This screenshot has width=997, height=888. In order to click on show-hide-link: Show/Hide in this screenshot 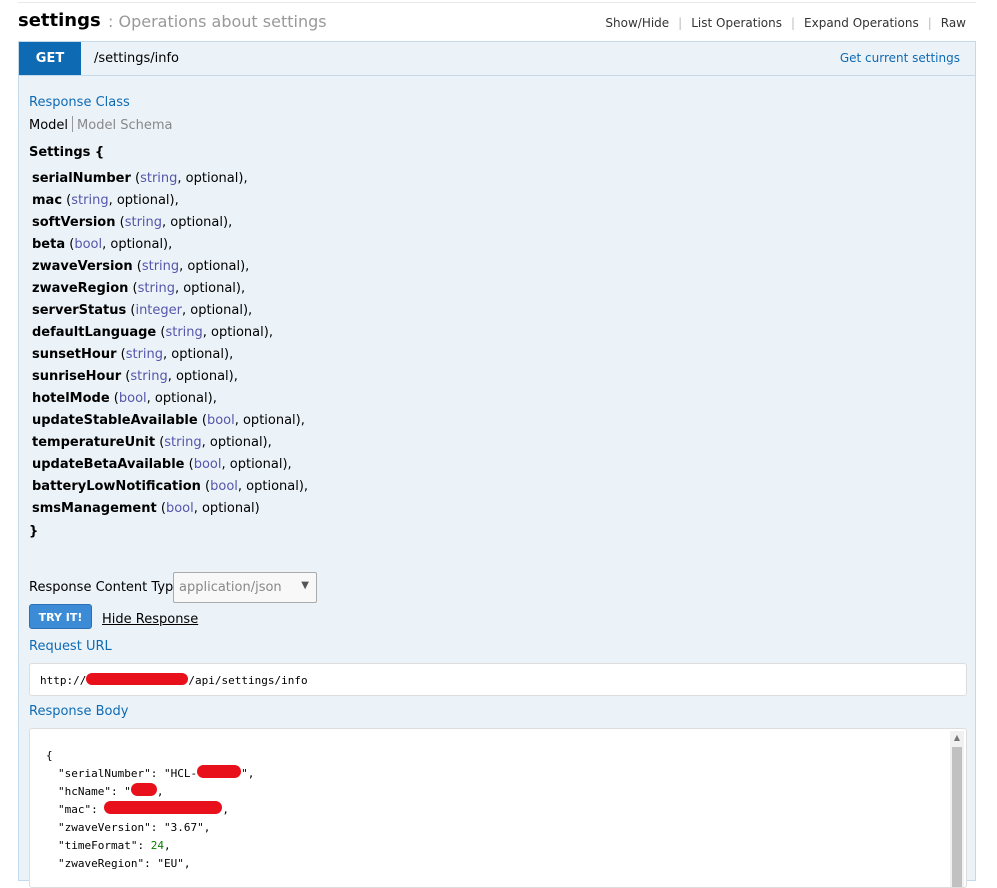, I will do `click(637, 23)`.